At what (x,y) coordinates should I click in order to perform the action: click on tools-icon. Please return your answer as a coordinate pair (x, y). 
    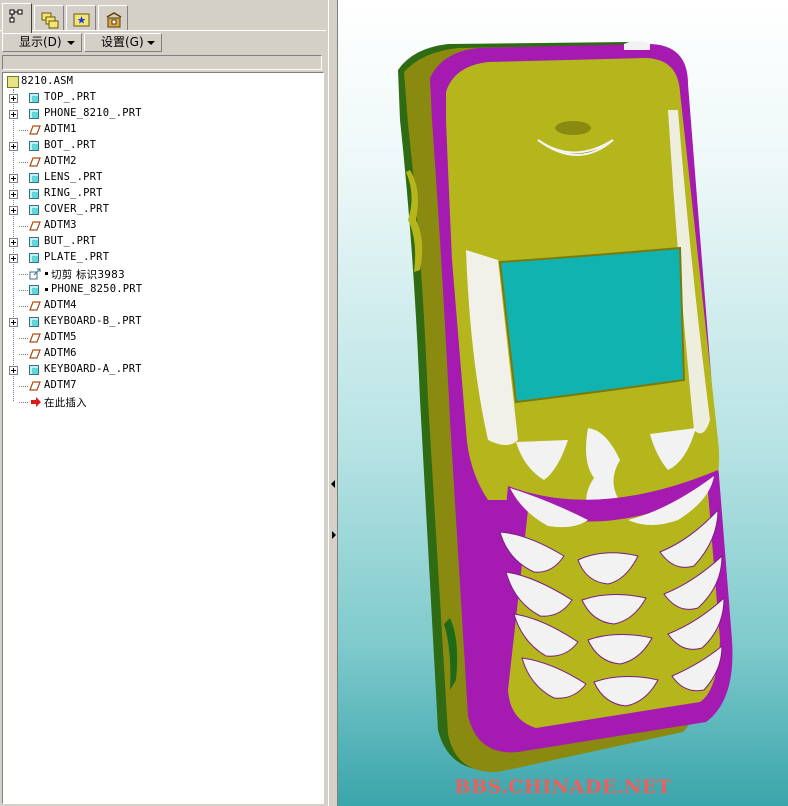
    Looking at the image, I should click on (114, 20).